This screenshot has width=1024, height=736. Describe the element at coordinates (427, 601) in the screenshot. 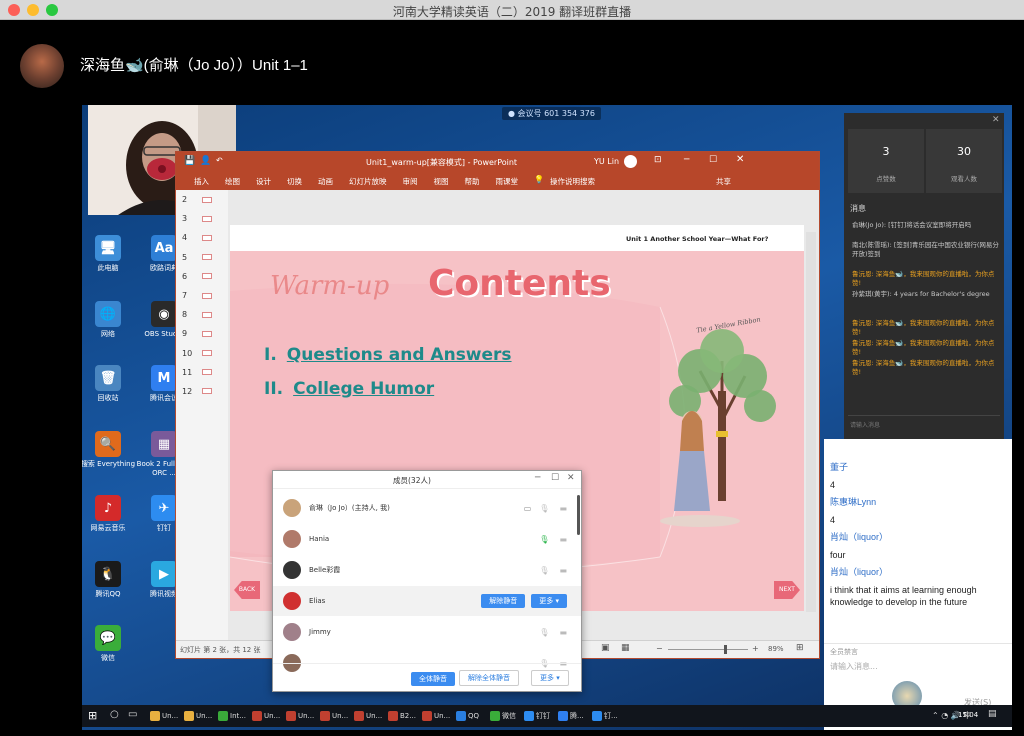

I see `member-row: Elias 解除静音 更多 ▾` at that location.